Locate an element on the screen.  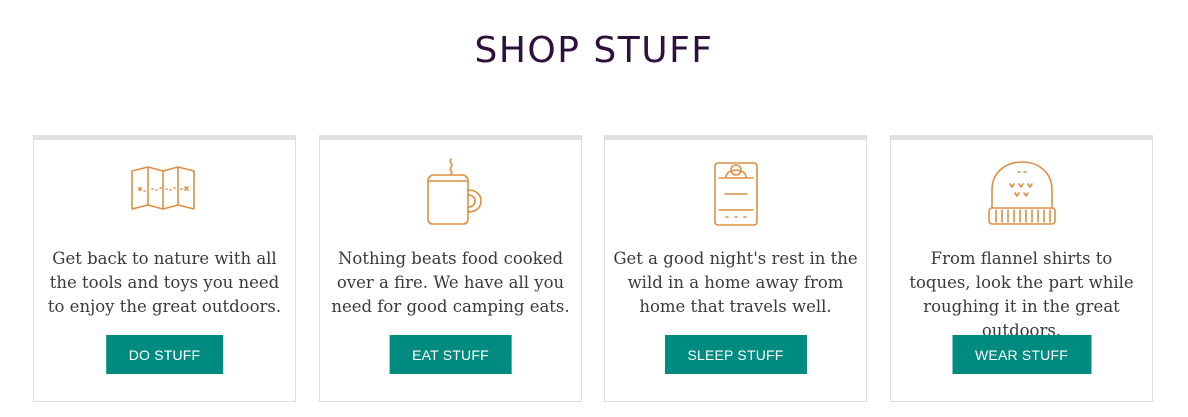
sleeping-bag-icon is located at coordinates (736, 192).